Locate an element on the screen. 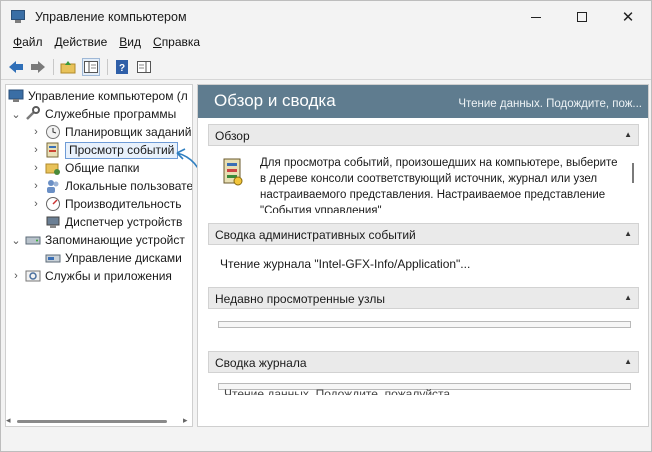  show-hide-tree-button is located at coordinates (91, 67).